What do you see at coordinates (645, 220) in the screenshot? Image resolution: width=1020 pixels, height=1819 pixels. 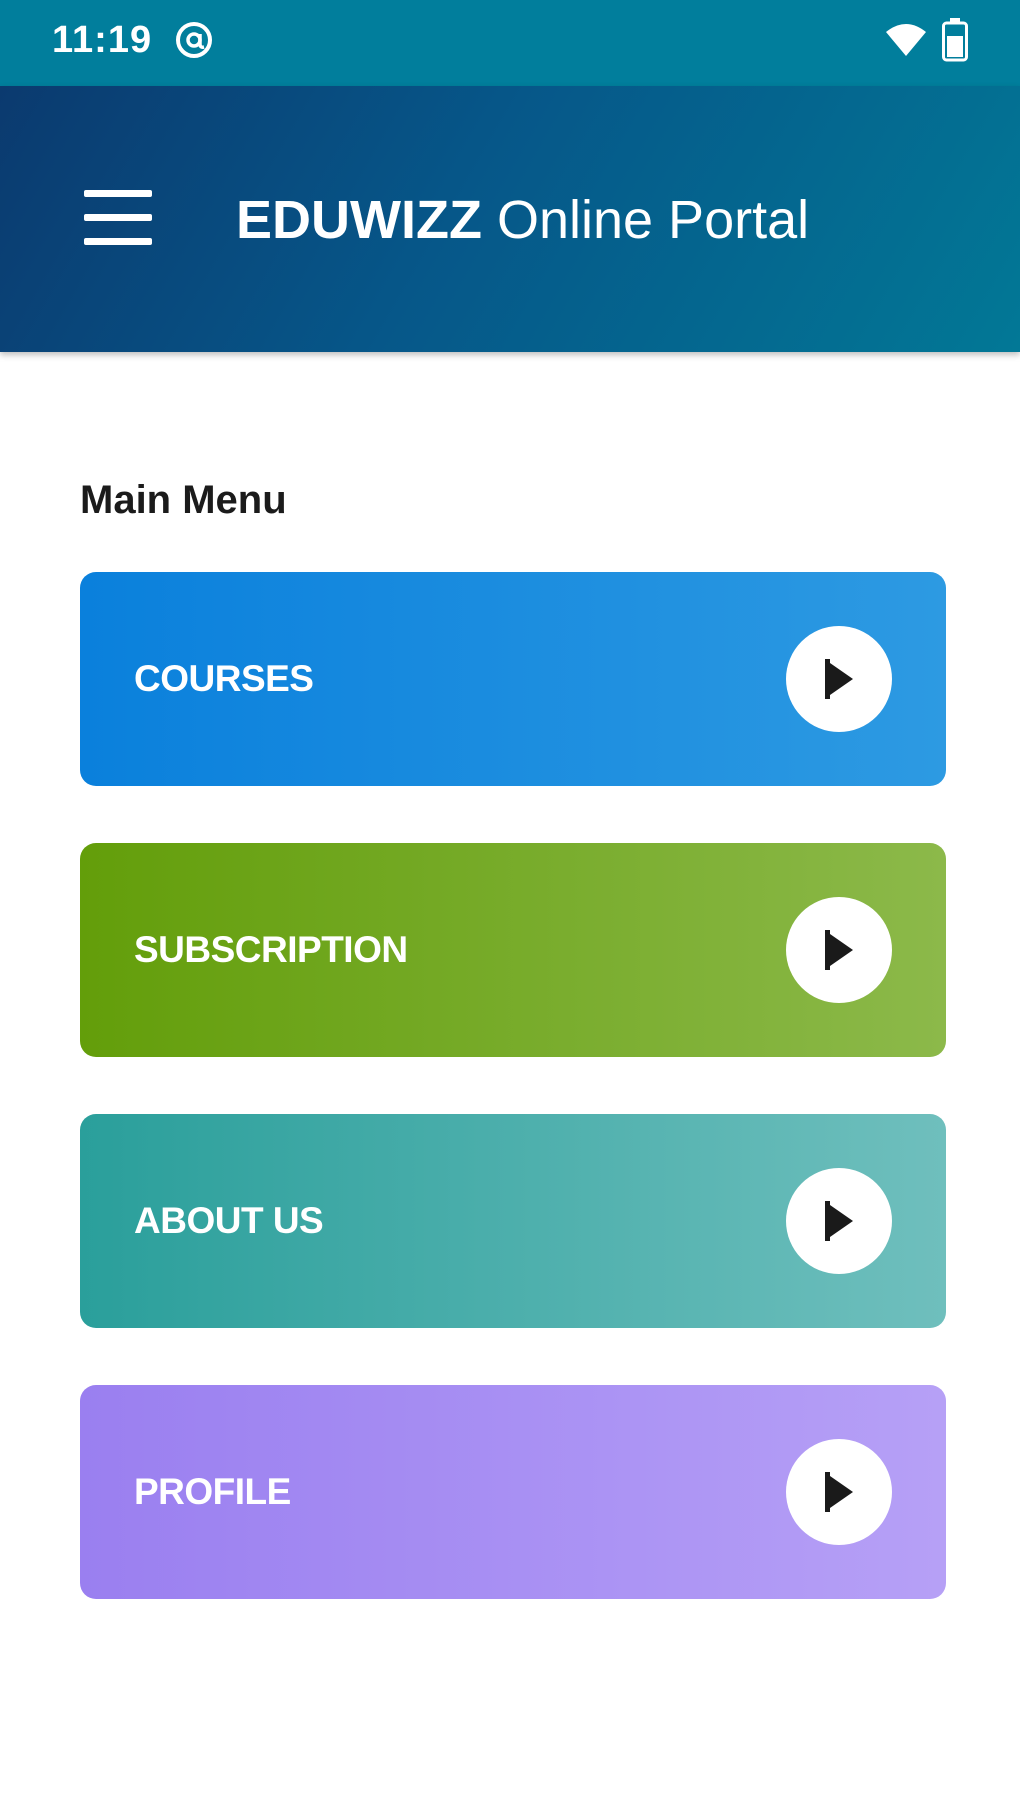 I see `app-title-subtitle: Online Portal` at bounding box center [645, 220].